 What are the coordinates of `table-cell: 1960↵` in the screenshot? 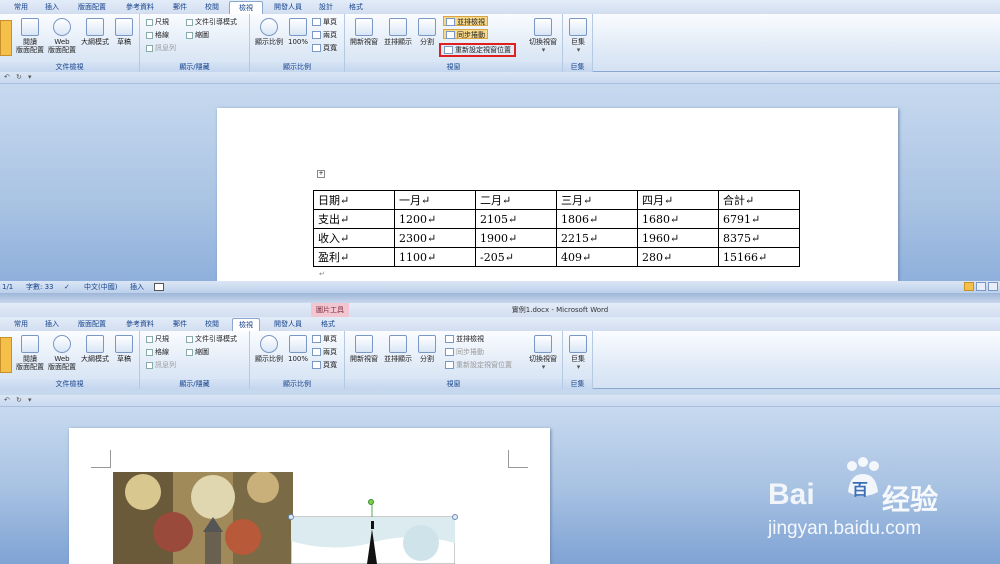 It's located at (678, 238).